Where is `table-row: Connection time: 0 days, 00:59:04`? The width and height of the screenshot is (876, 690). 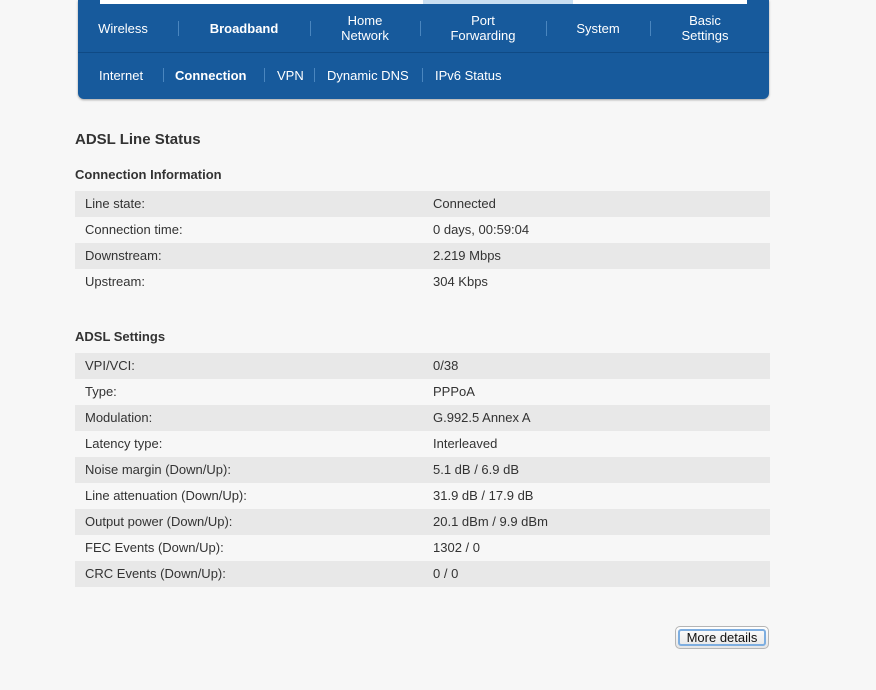 table-row: Connection time: 0 days, 00:59:04 is located at coordinates (422, 230).